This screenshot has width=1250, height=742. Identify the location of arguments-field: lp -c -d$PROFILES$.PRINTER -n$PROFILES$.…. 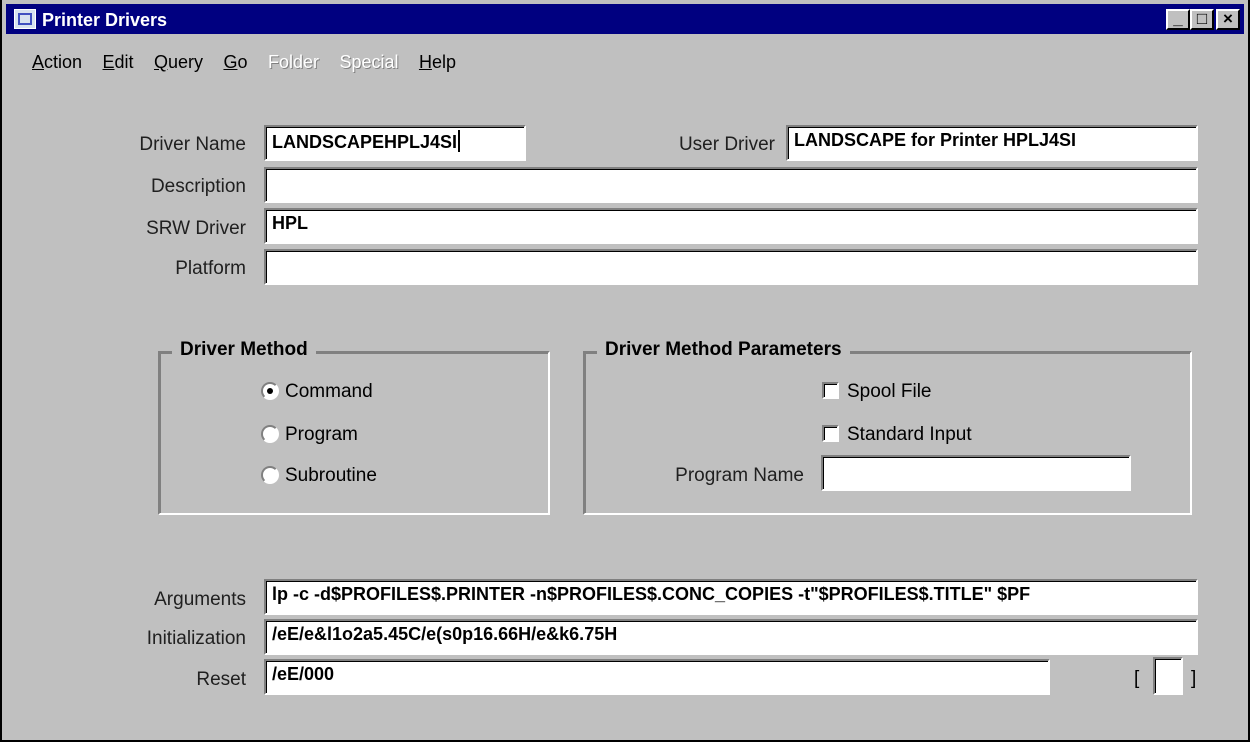
(731, 597).